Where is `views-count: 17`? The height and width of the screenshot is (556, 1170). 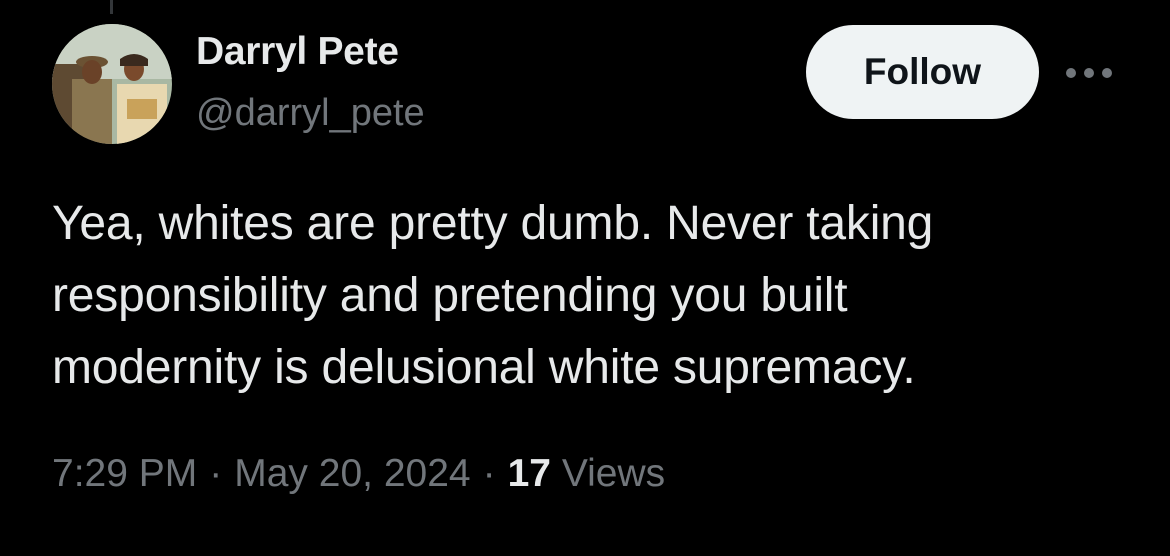 views-count: 17 is located at coordinates (529, 473).